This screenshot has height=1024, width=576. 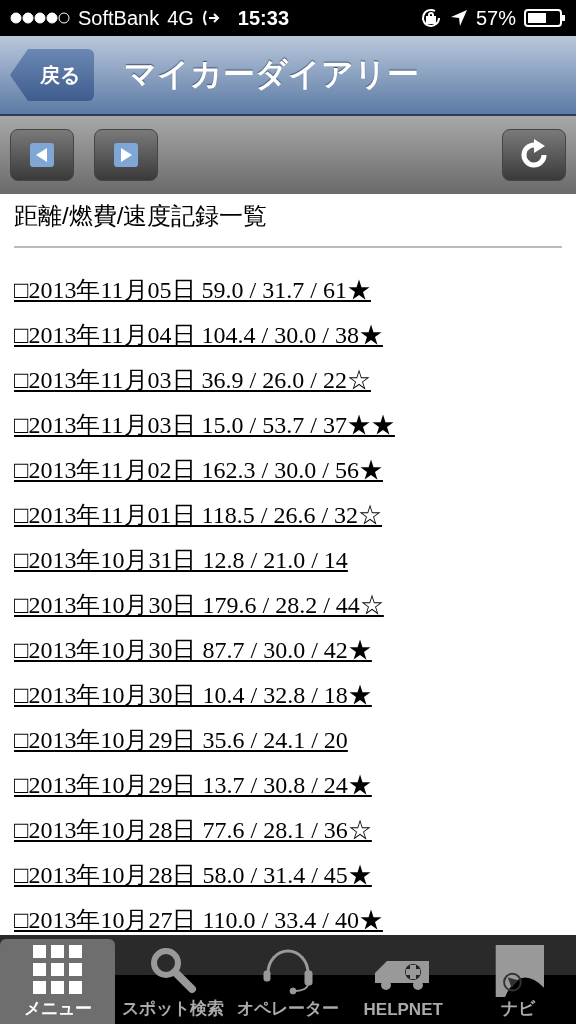 I want to click on battery-percent: 57%, so click(x=495, y=18).